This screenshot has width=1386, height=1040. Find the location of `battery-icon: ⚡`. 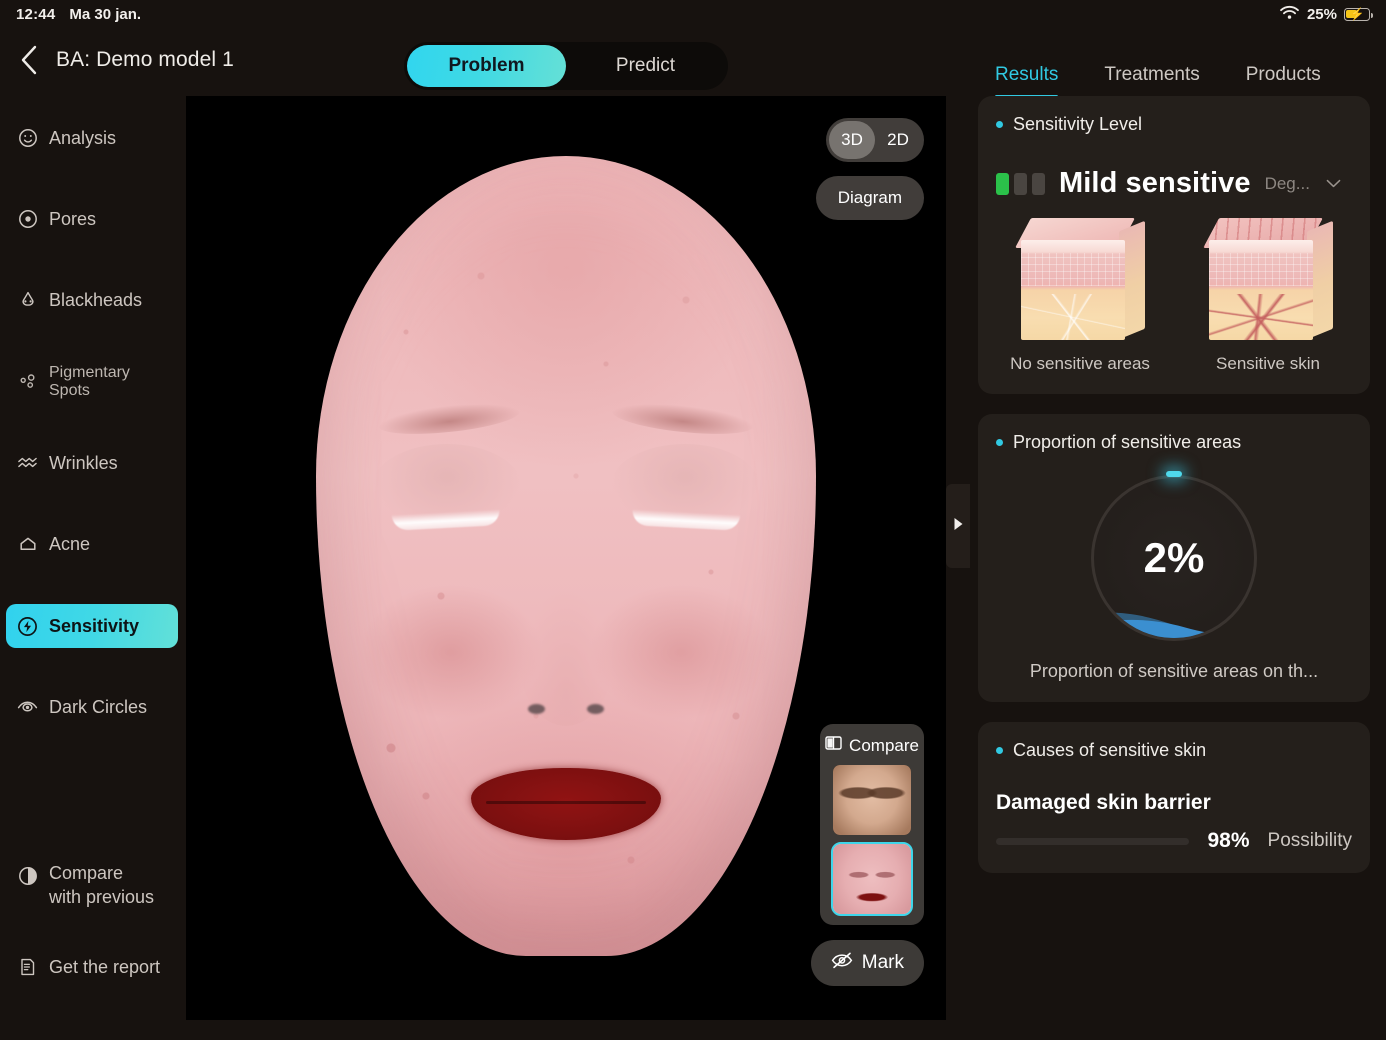

battery-icon: ⚡ is located at coordinates (1359, 14).